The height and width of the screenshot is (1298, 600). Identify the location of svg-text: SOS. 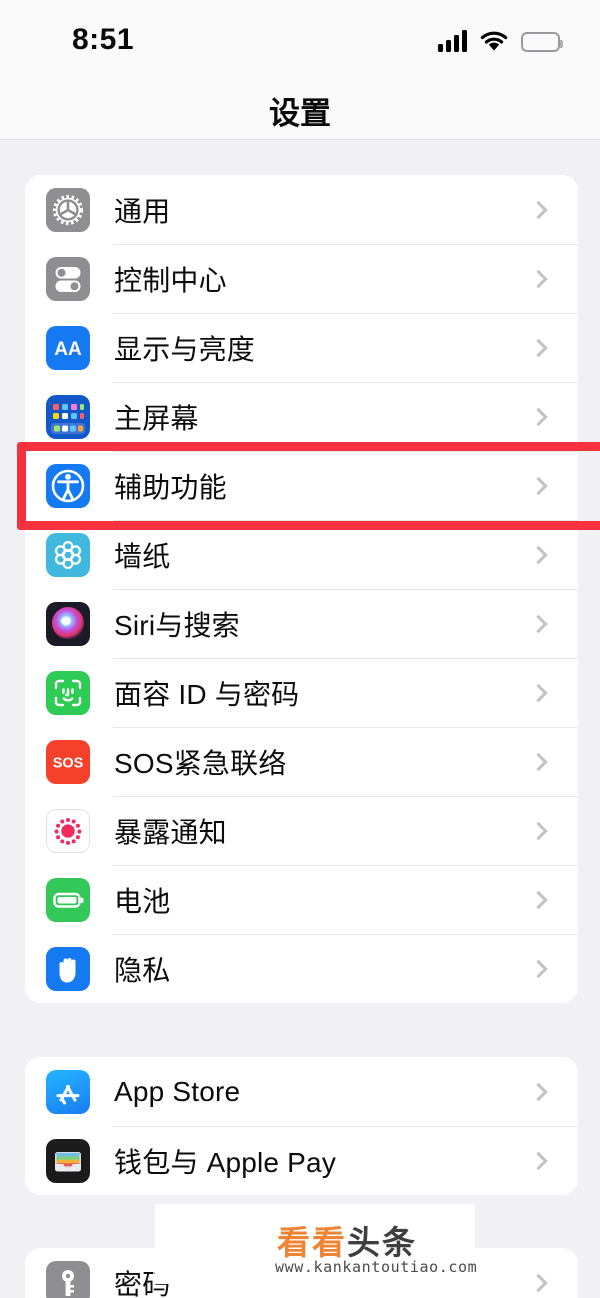
(68, 763).